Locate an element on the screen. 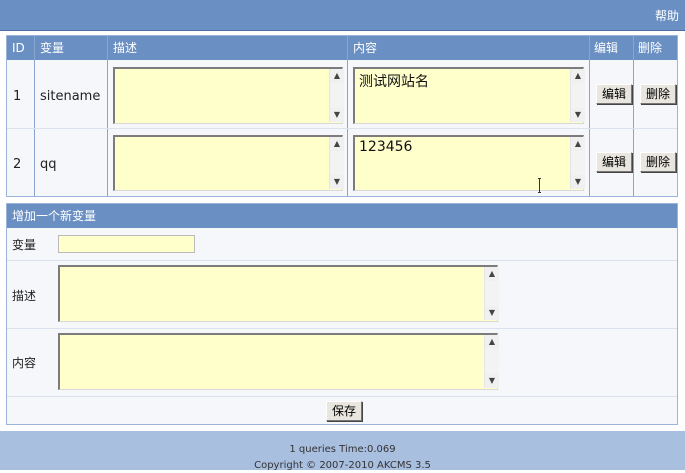 This screenshot has width=685, height=473. copyright: Copyright © 2007-2010 AKCMS 3.5 is located at coordinates (342, 465).